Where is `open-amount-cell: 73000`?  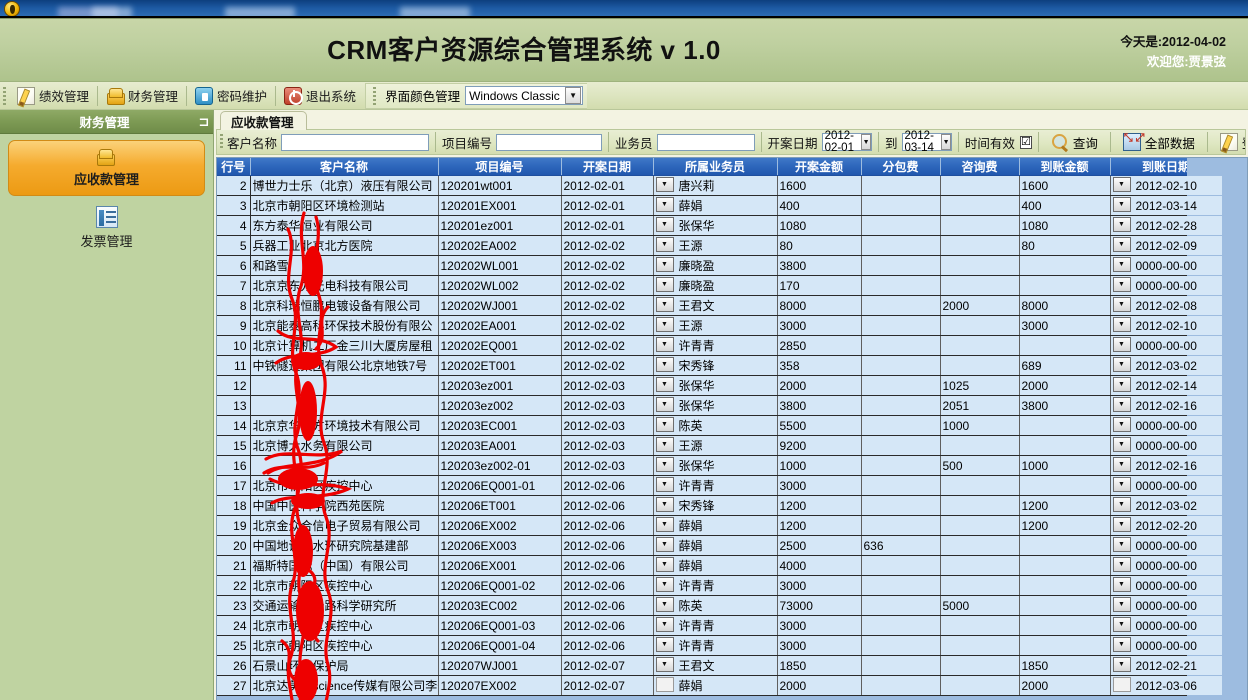 open-amount-cell: 73000 is located at coordinates (819, 605).